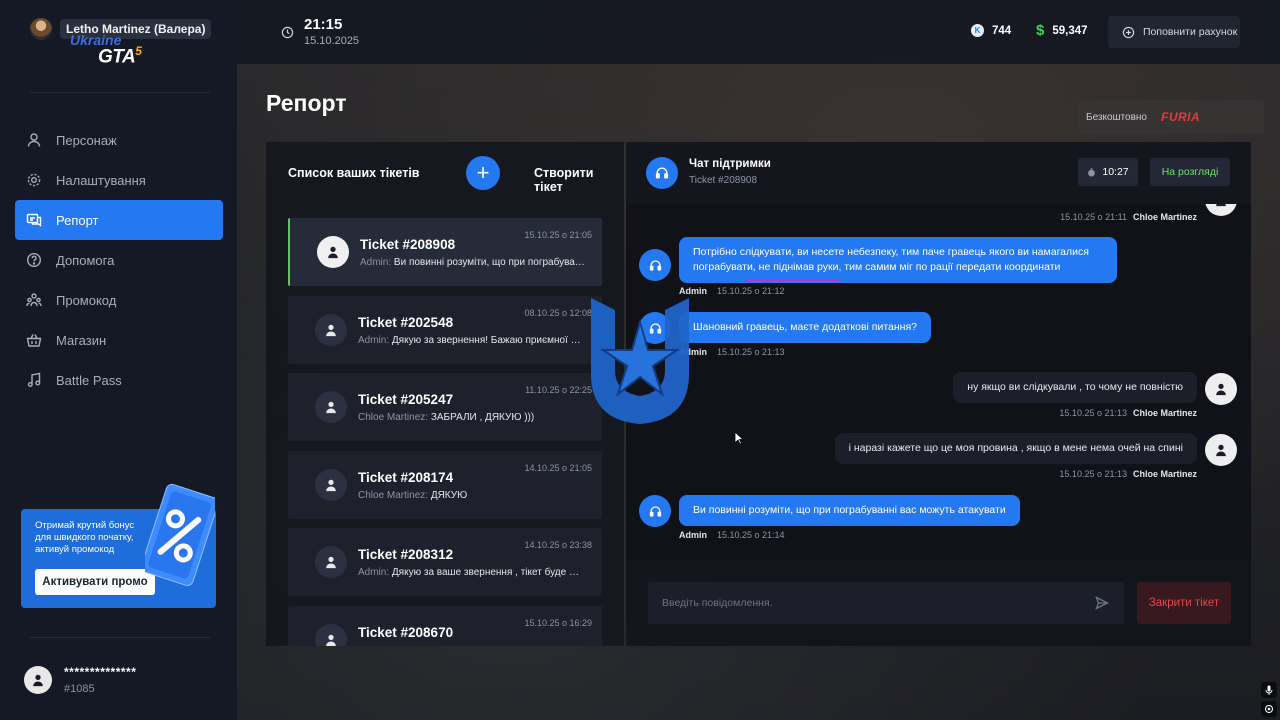 The image size is (1280, 720). What do you see at coordinates (640, 361) in the screenshot?
I see `brand-shield-logo` at bounding box center [640, 361].